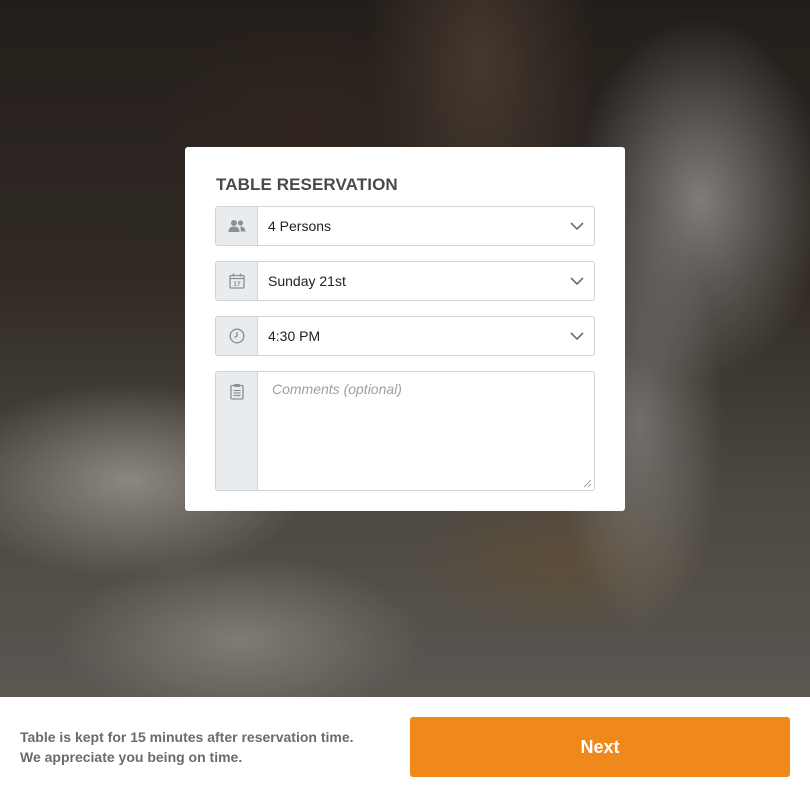 Image resolution: width=810 pixels, height=793 pixels. What do you see at coordinates (405, 281) in the screenshot?
I see `date-select: 17 Sunday 21st` at bounding box center [405, 281].